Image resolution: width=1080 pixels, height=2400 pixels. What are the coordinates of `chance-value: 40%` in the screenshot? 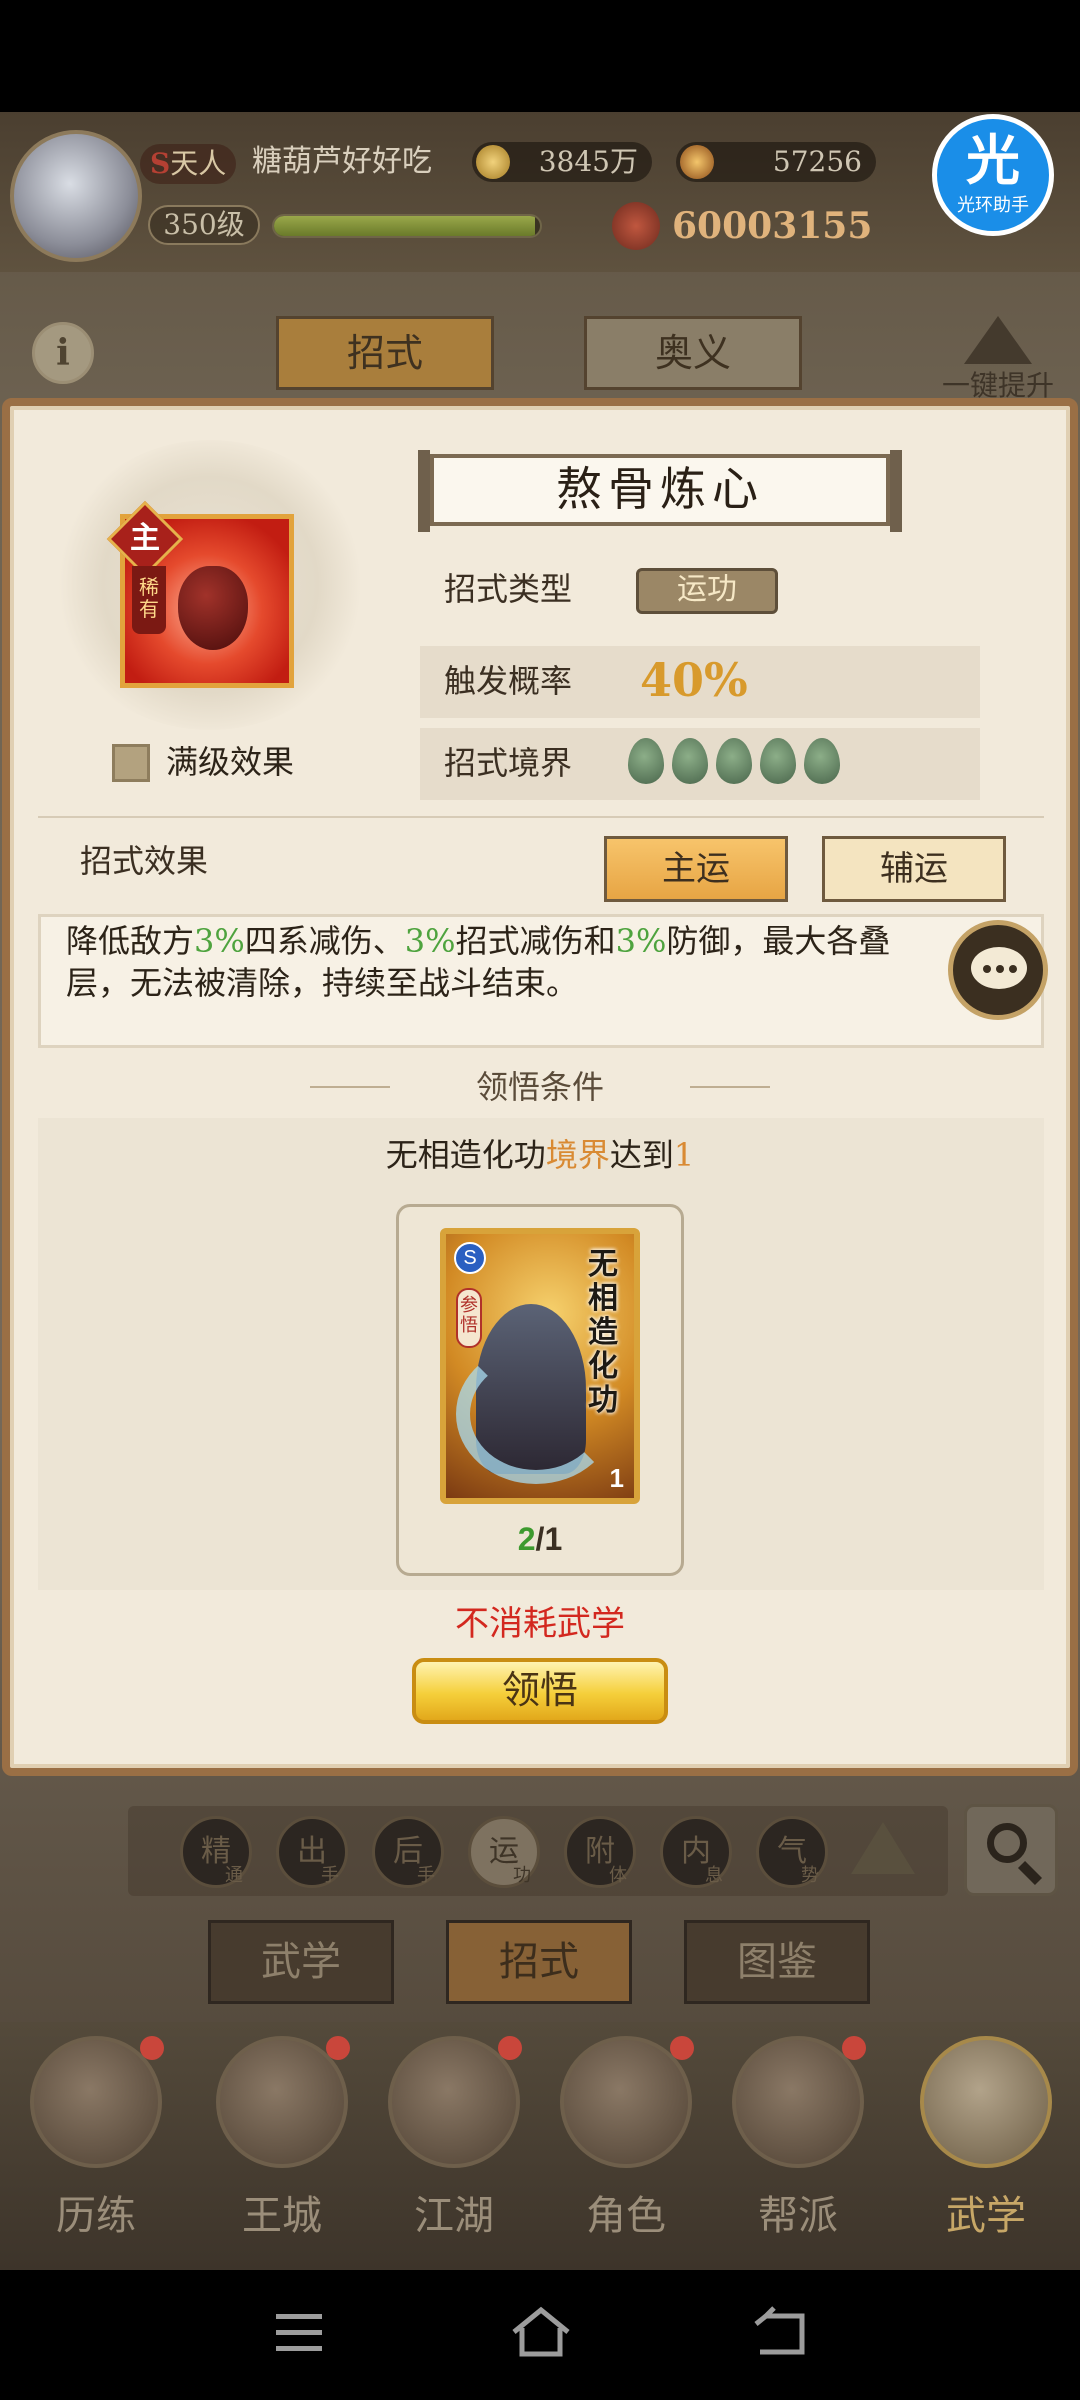 It's located at (694, 680).